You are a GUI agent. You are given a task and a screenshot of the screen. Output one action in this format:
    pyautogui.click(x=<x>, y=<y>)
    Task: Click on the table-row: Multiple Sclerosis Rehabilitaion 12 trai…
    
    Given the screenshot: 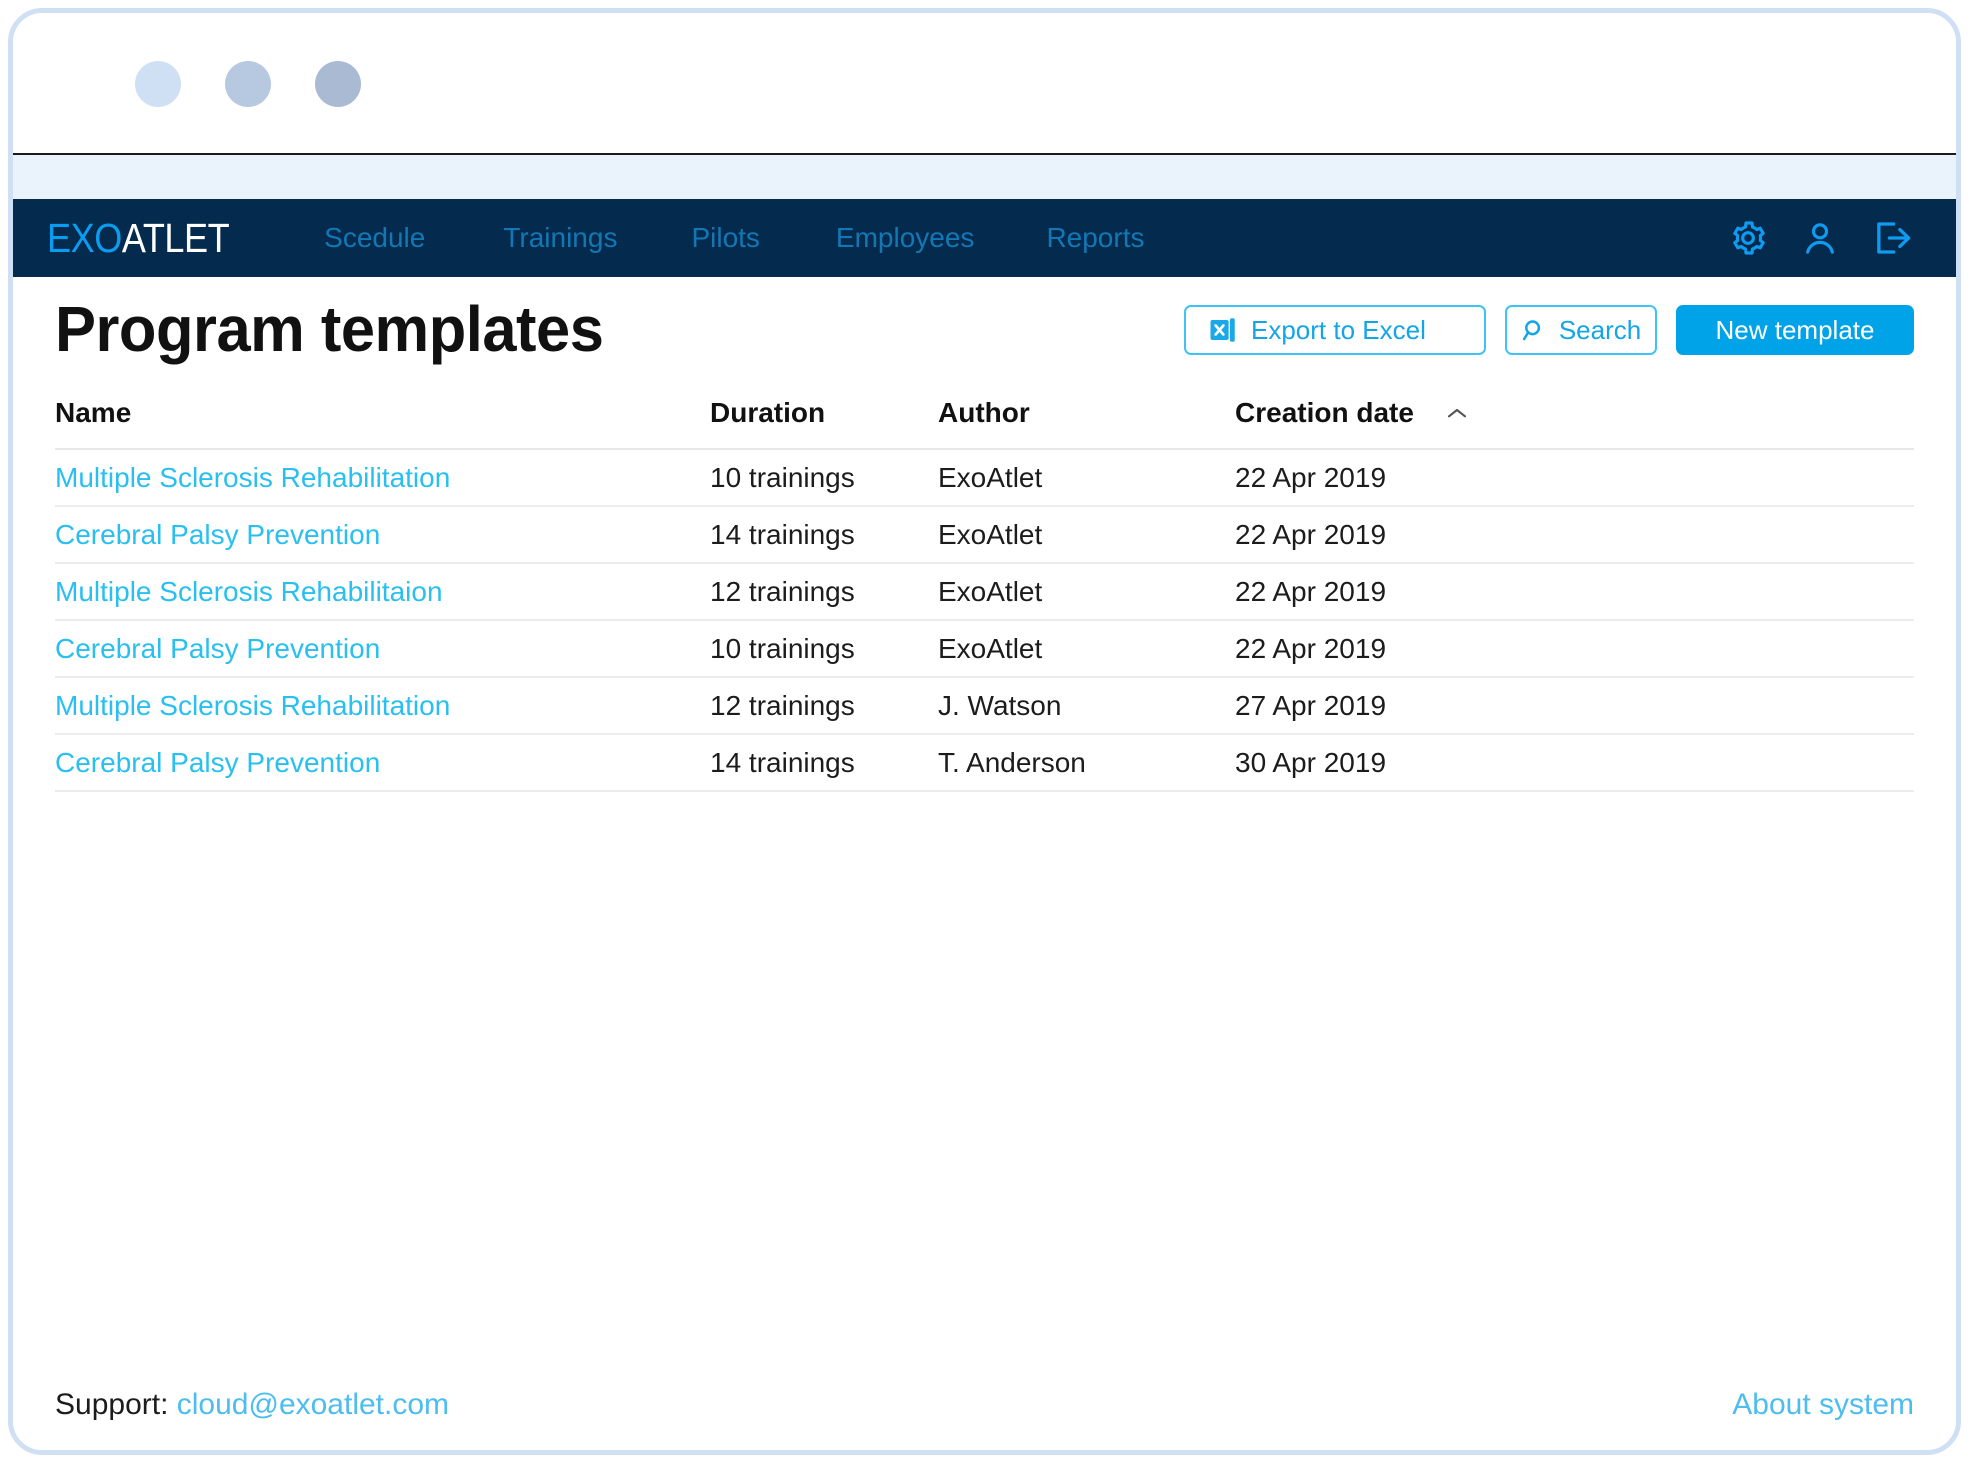 What is the action you would take?
    pyautogui.click(x=984, y=592)
    